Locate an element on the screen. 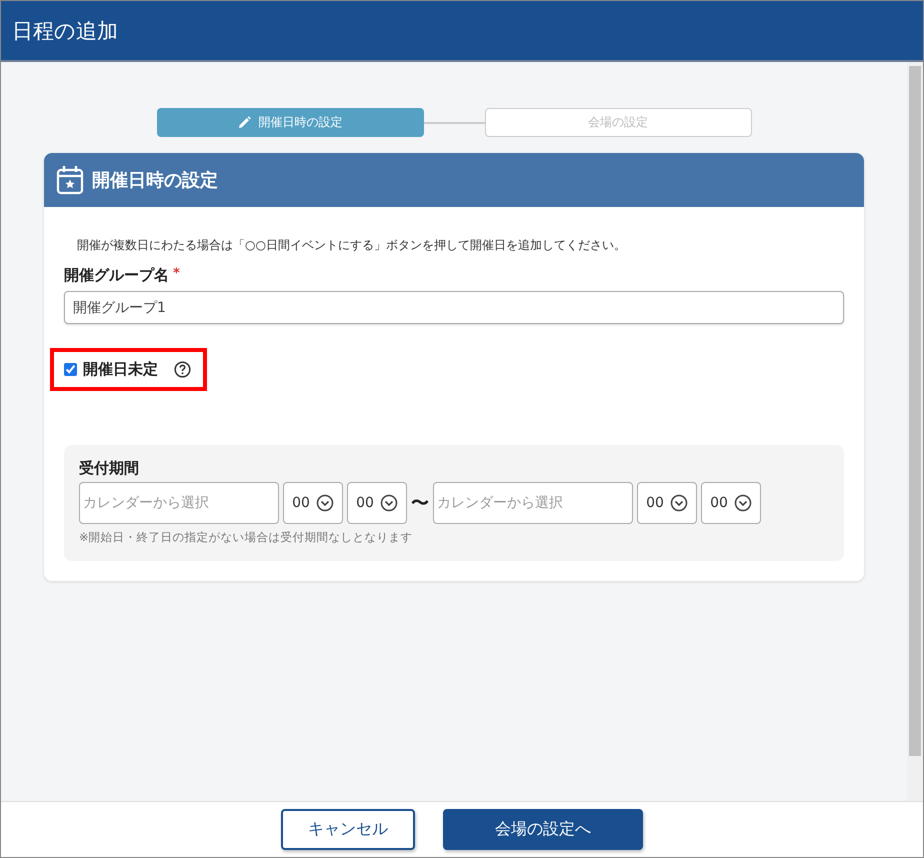 This screenshot has width=924, height=858. section-title: 開催日時の設定 is located at coordinates (155, 180).